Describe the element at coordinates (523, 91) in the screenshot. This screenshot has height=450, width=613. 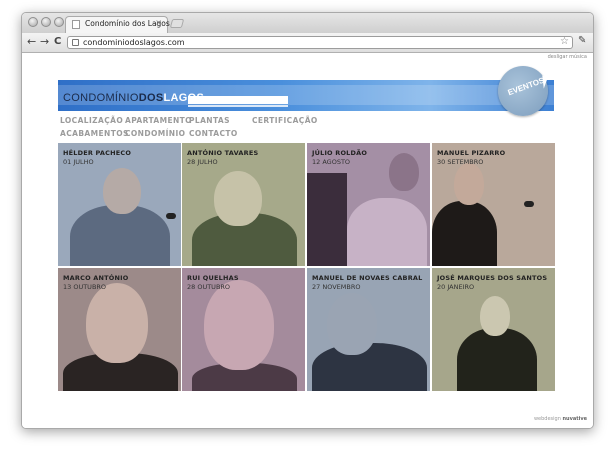
I see `eventos-badge: EVENTOS` at that location.